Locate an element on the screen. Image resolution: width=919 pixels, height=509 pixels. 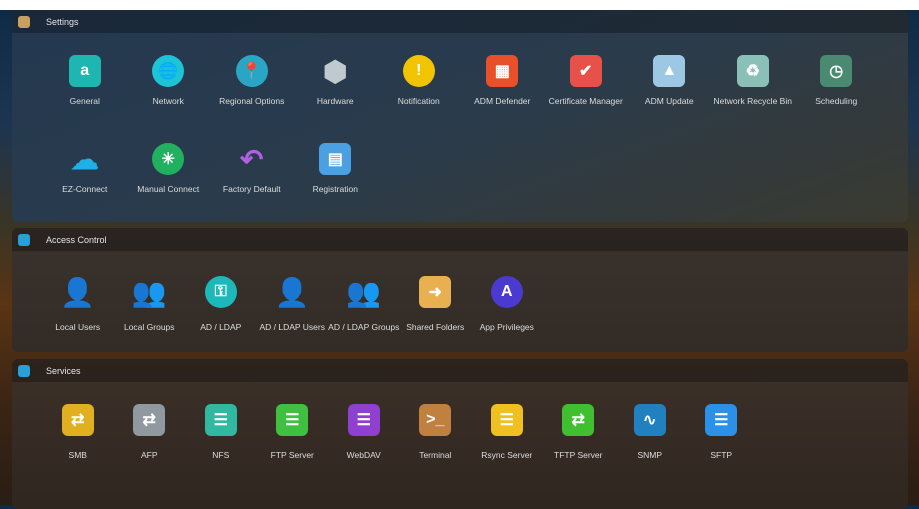
app-label: Manual Connect is located at coordinates (168, 189).